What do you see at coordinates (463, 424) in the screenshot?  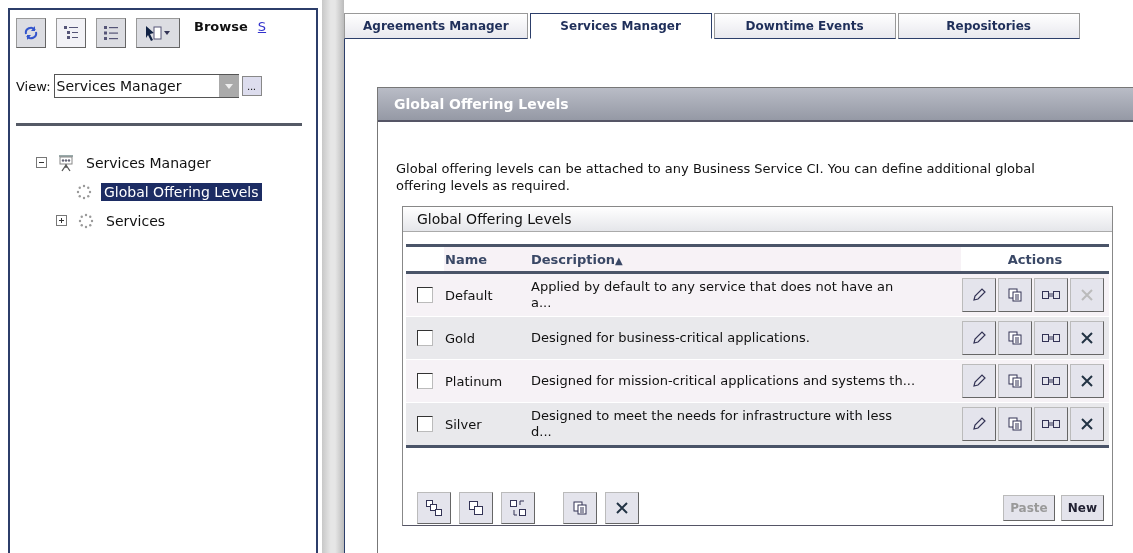 I see `table-cell: Silver` at bounding box center [463, 424].